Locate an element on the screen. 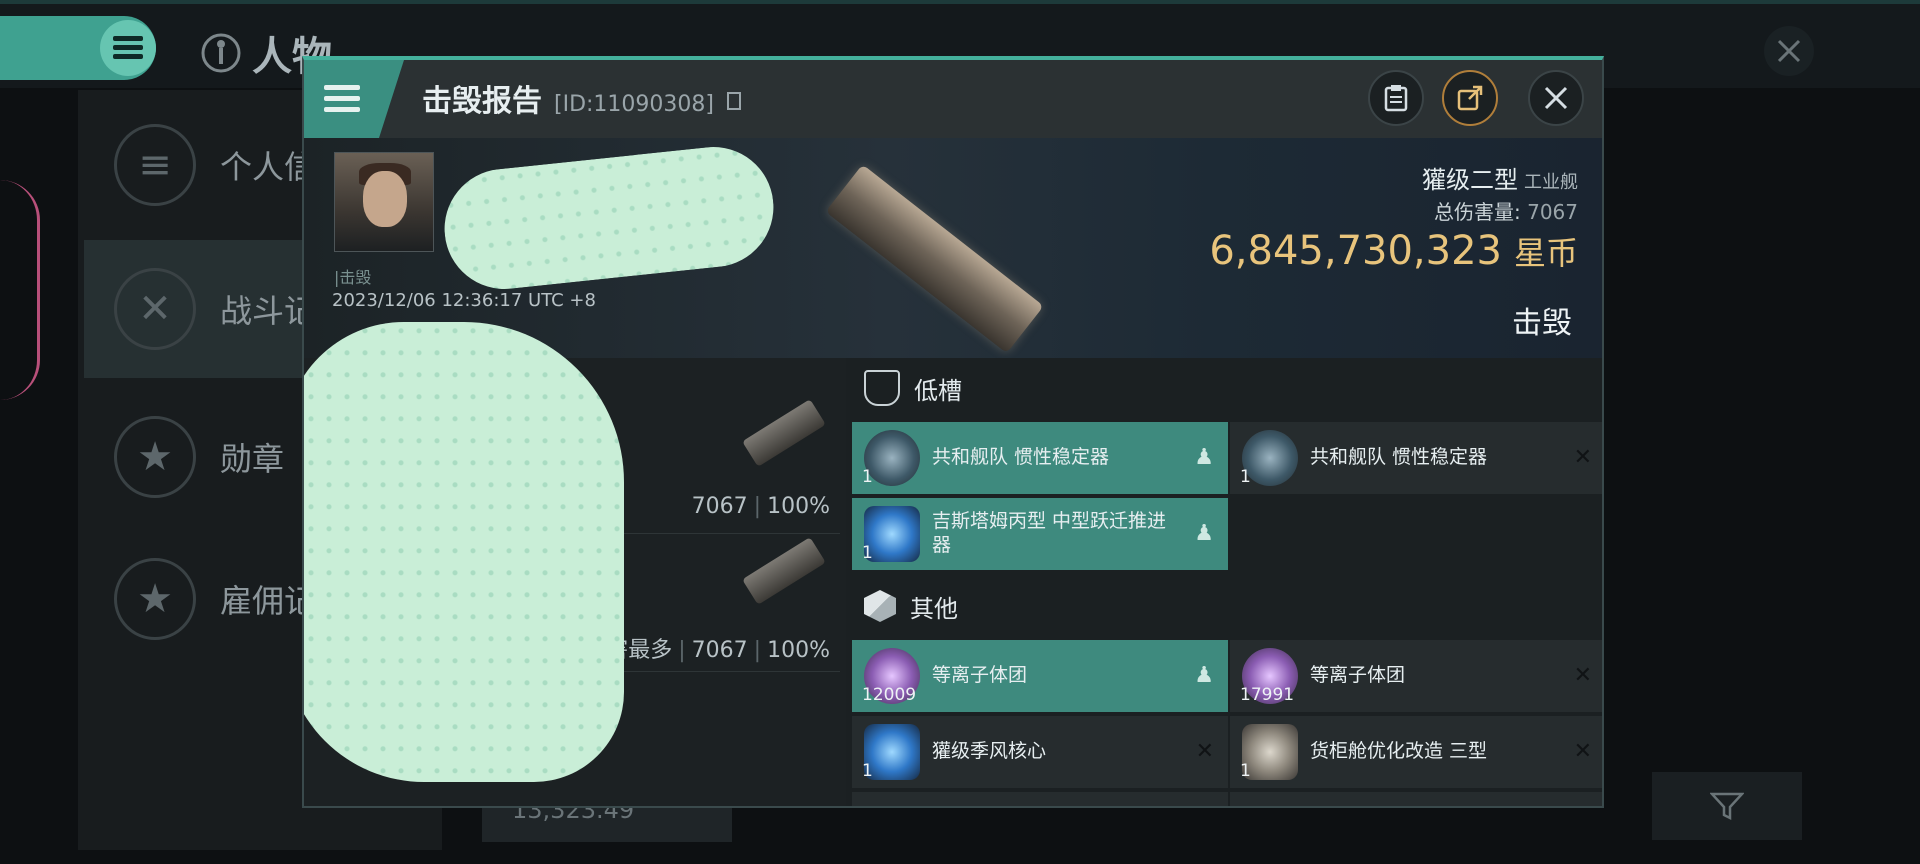 This screenshot has width=1920, height=864. fitting-item: 獾级季风核心 1 ✕ is located at coordinates (1040, 752).